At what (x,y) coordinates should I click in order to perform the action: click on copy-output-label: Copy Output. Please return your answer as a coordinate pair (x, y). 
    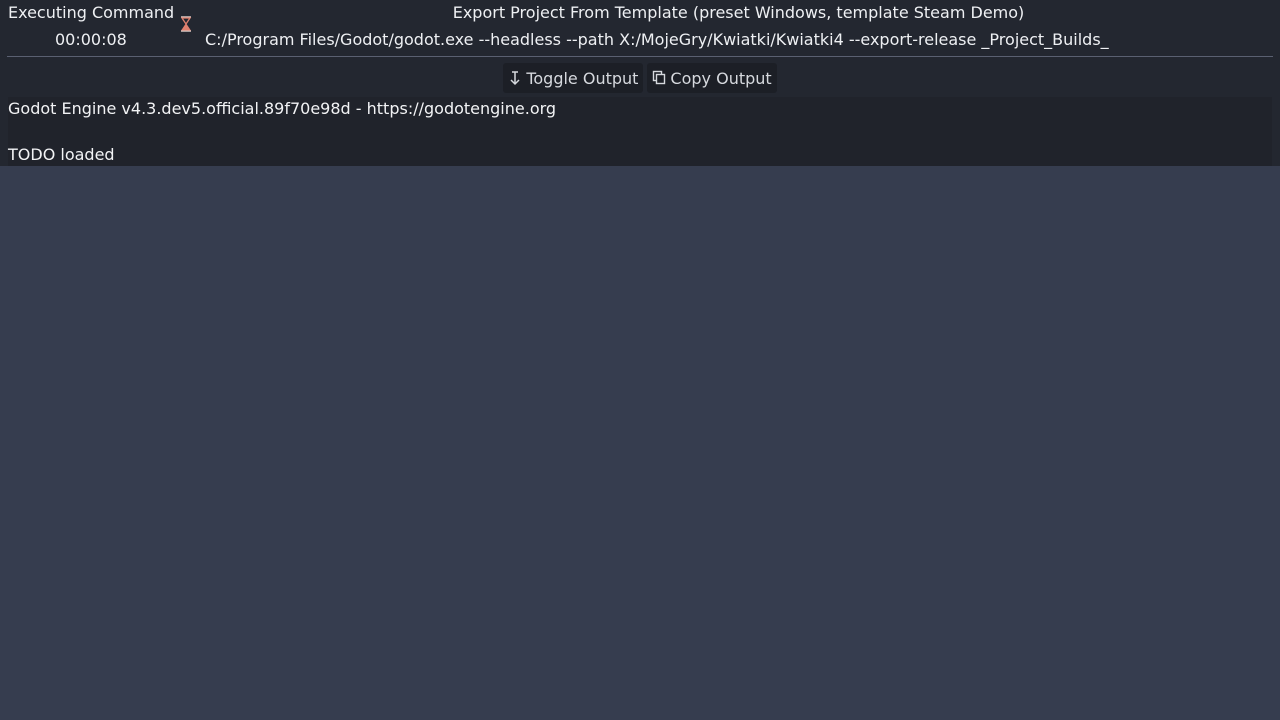
    Looking at the image, I should click on (721, 78).